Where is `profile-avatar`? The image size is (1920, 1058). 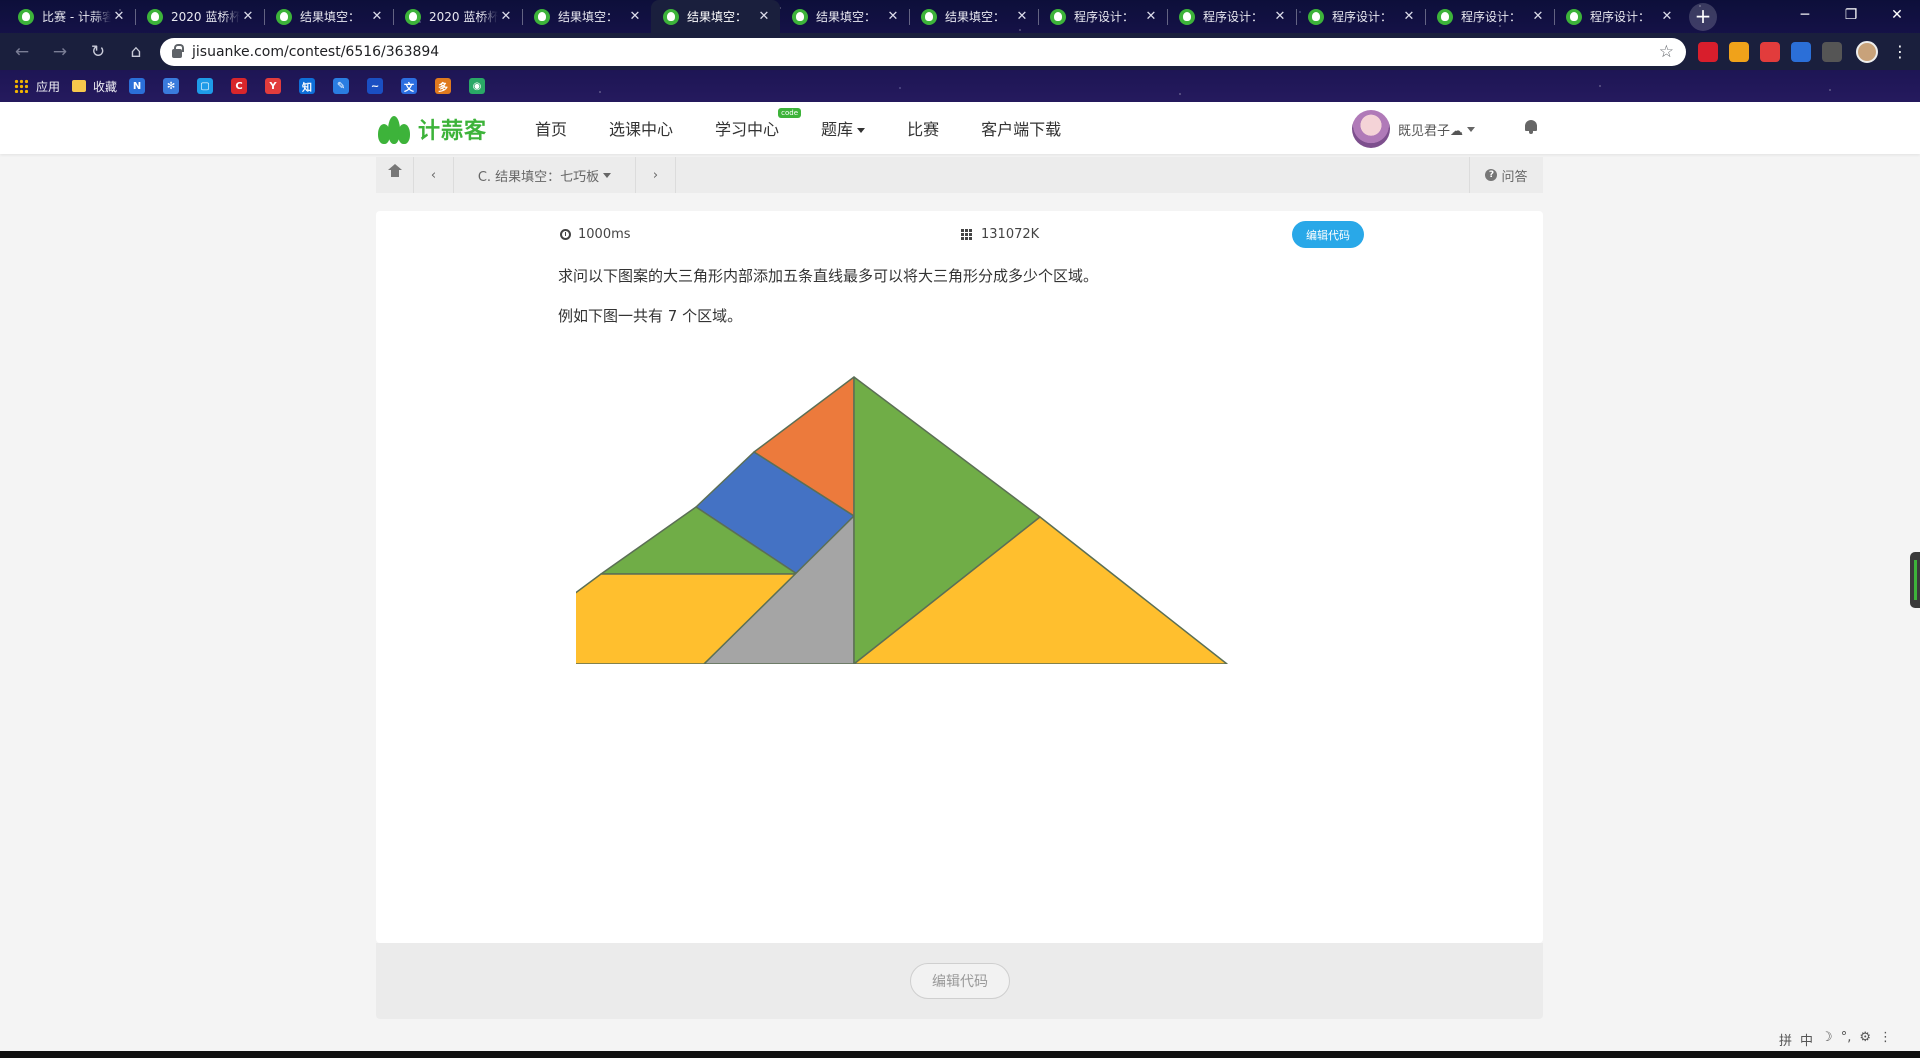
profile-avatar is located at coordinates (1867, 51).